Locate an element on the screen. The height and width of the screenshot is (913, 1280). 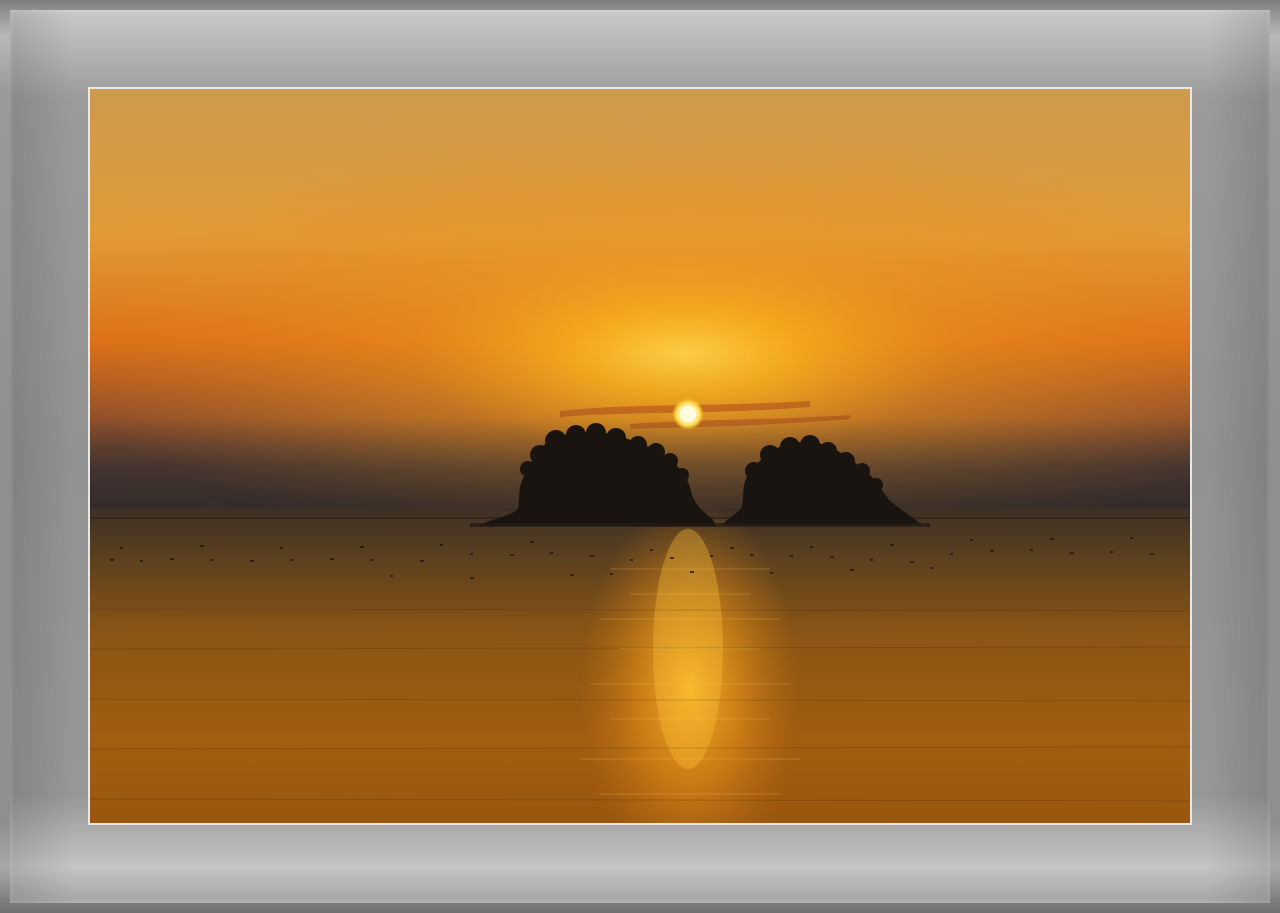
islands-waterline is located at coordinates (700, 525).